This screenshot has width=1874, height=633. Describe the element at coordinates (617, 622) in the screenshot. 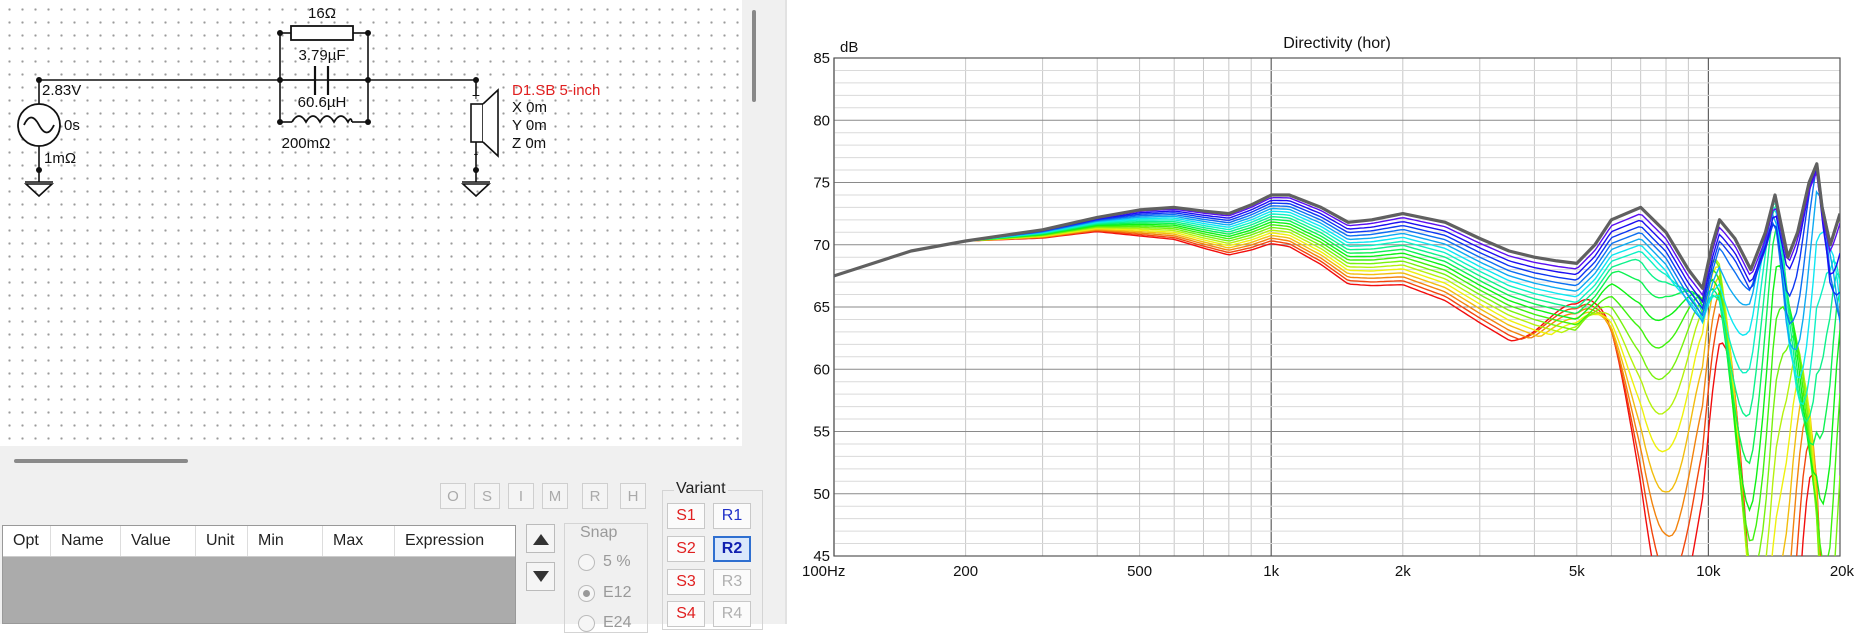

I see `snap-e24-label: E24` at that location.